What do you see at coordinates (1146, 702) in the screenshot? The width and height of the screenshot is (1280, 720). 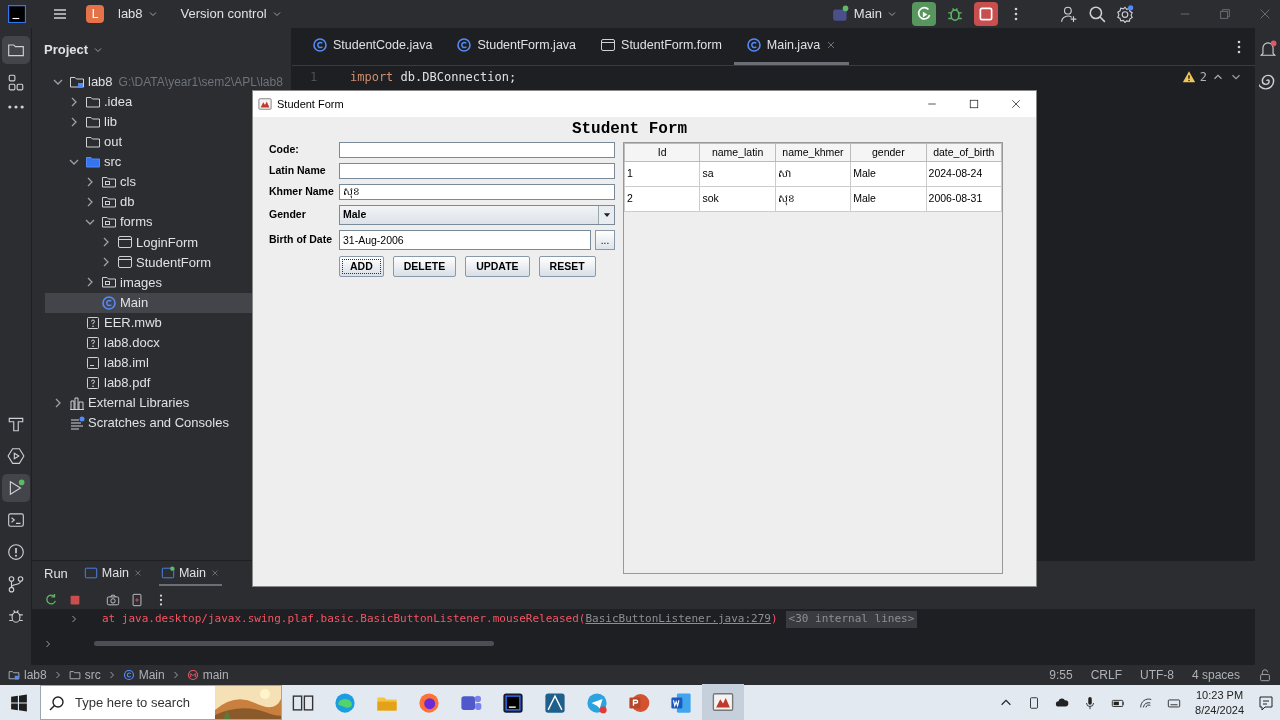 I see `wifi-icon` at bounding box center [1146, 702].